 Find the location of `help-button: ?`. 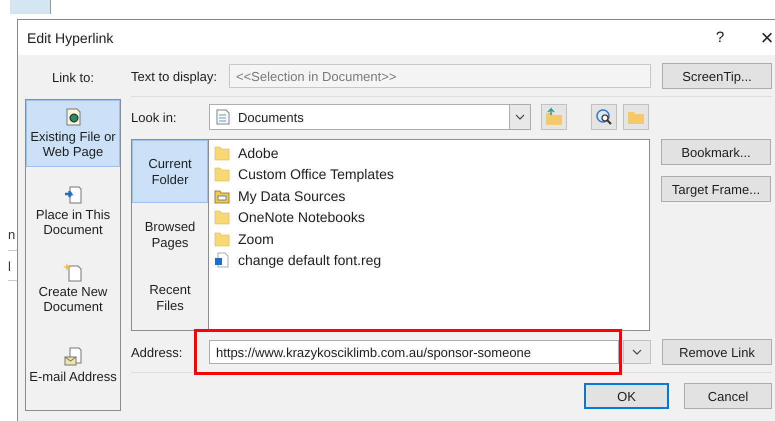

help-button: ? is located at coordinates (720, 37).